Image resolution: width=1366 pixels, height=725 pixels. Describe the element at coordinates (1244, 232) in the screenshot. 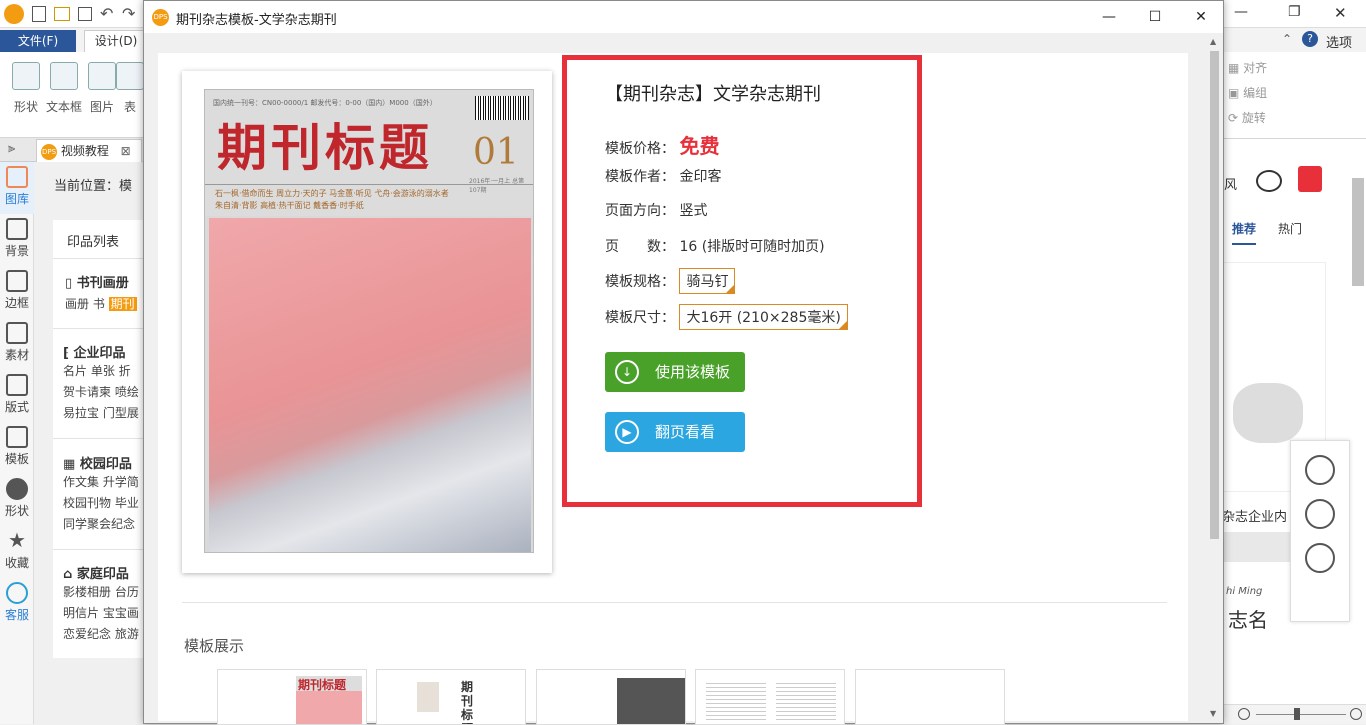

I see `tab-recommended: 推荐` at that location.